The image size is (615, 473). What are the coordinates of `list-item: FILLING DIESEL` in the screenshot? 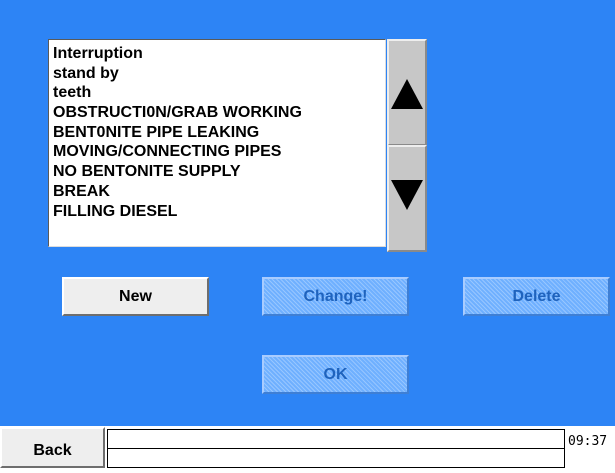 It's located at (219, 212).